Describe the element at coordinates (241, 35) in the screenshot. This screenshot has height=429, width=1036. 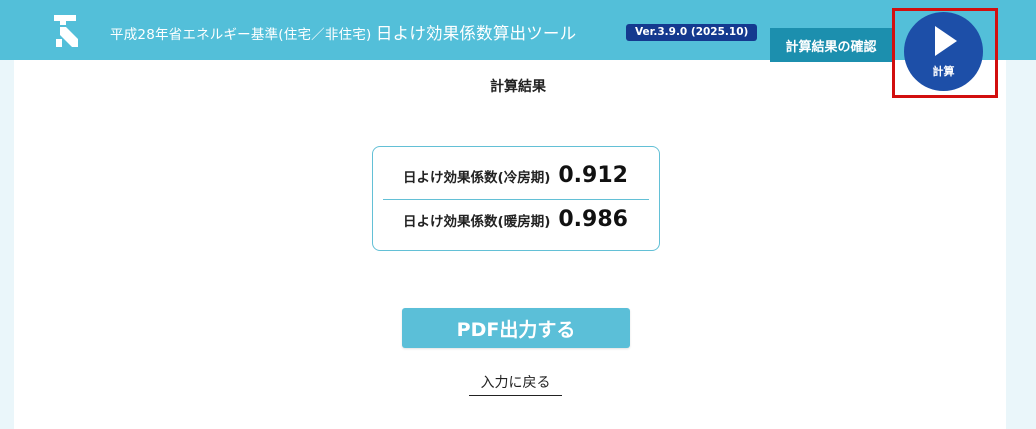
I see `app-title-standard: 平成28年省エネルギー基準(住宅／非住宅)` at that location.